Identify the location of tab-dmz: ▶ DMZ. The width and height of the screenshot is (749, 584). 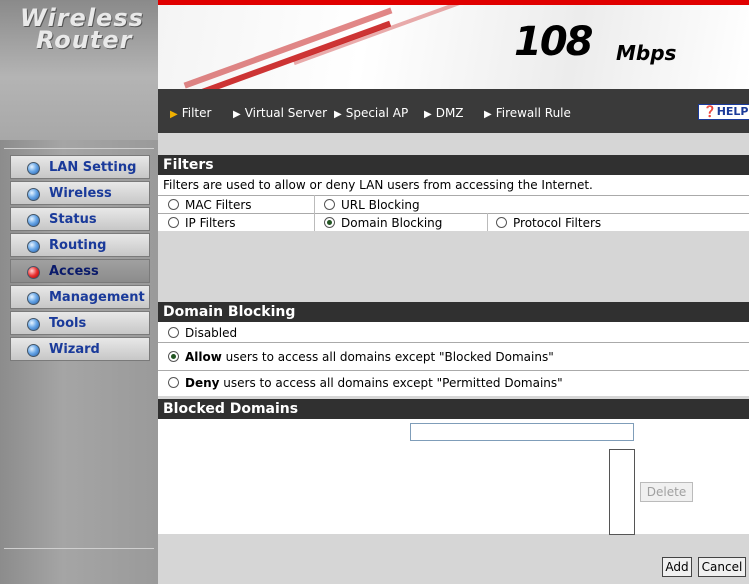
(444, 113).